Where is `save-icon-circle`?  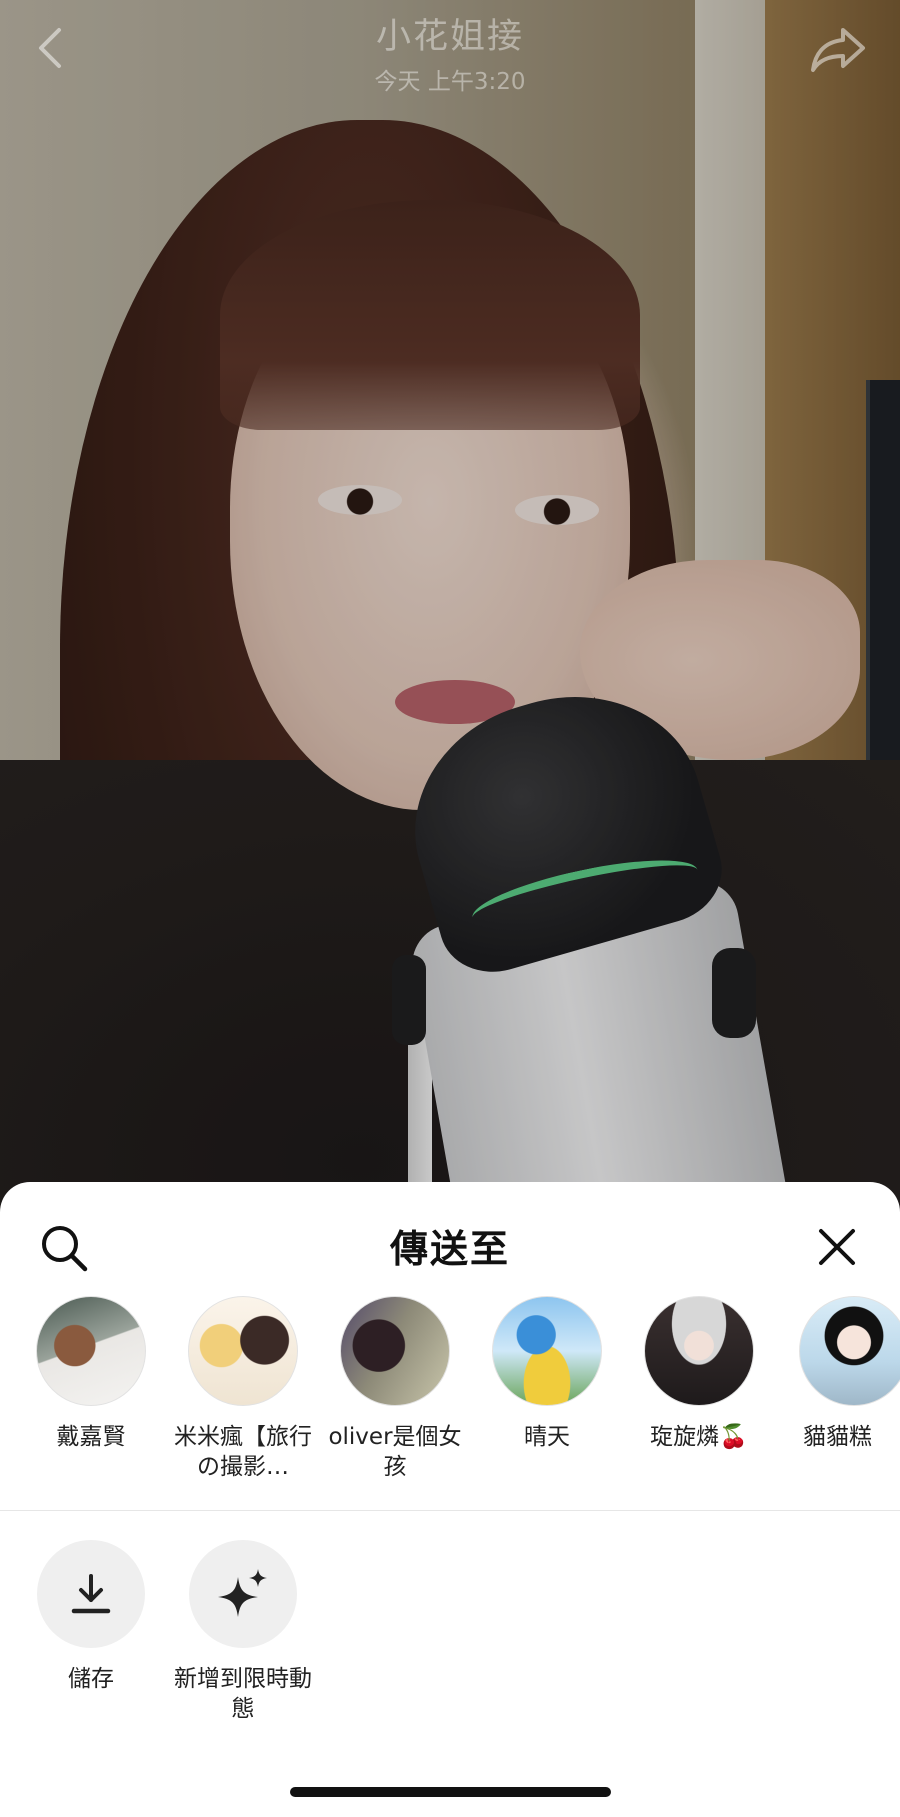 save-icon-circle is located at coordinates (91, 1594).